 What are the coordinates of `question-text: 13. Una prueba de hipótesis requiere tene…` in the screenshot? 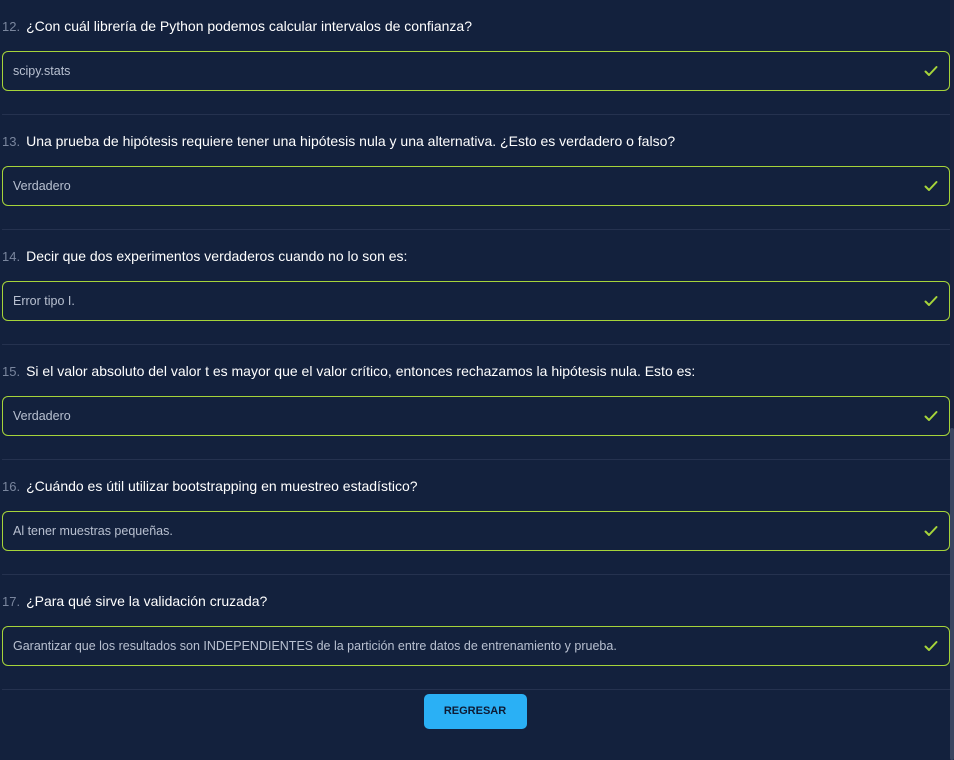 It's located at (338, 141).